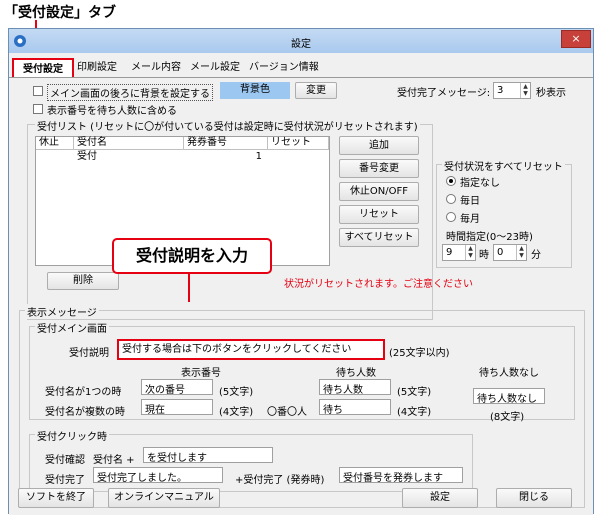 This screenshot has height=520, width=600. What do you see at coordinates (280, 480) in the screenshot?
I see `complete-ticket-label: +受付完了 (発券時)` at bounding box center [280, 480].